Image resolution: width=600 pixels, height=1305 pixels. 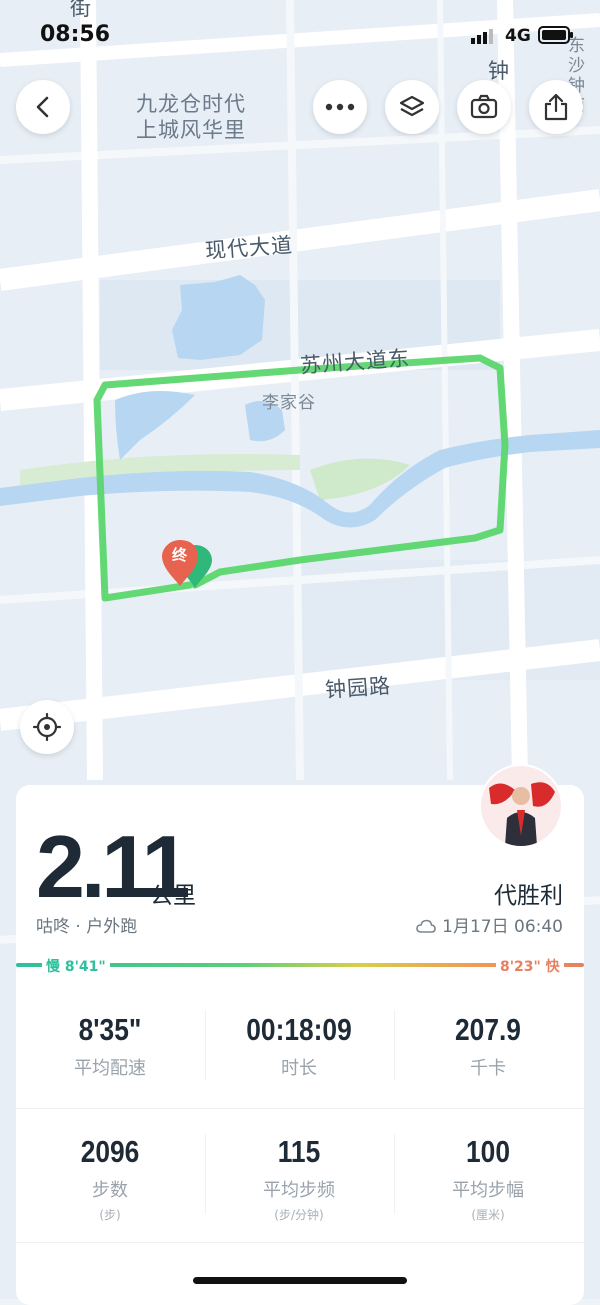 I want to click on map-label-road-modern: 现代大道, so click(x=249, y=248).